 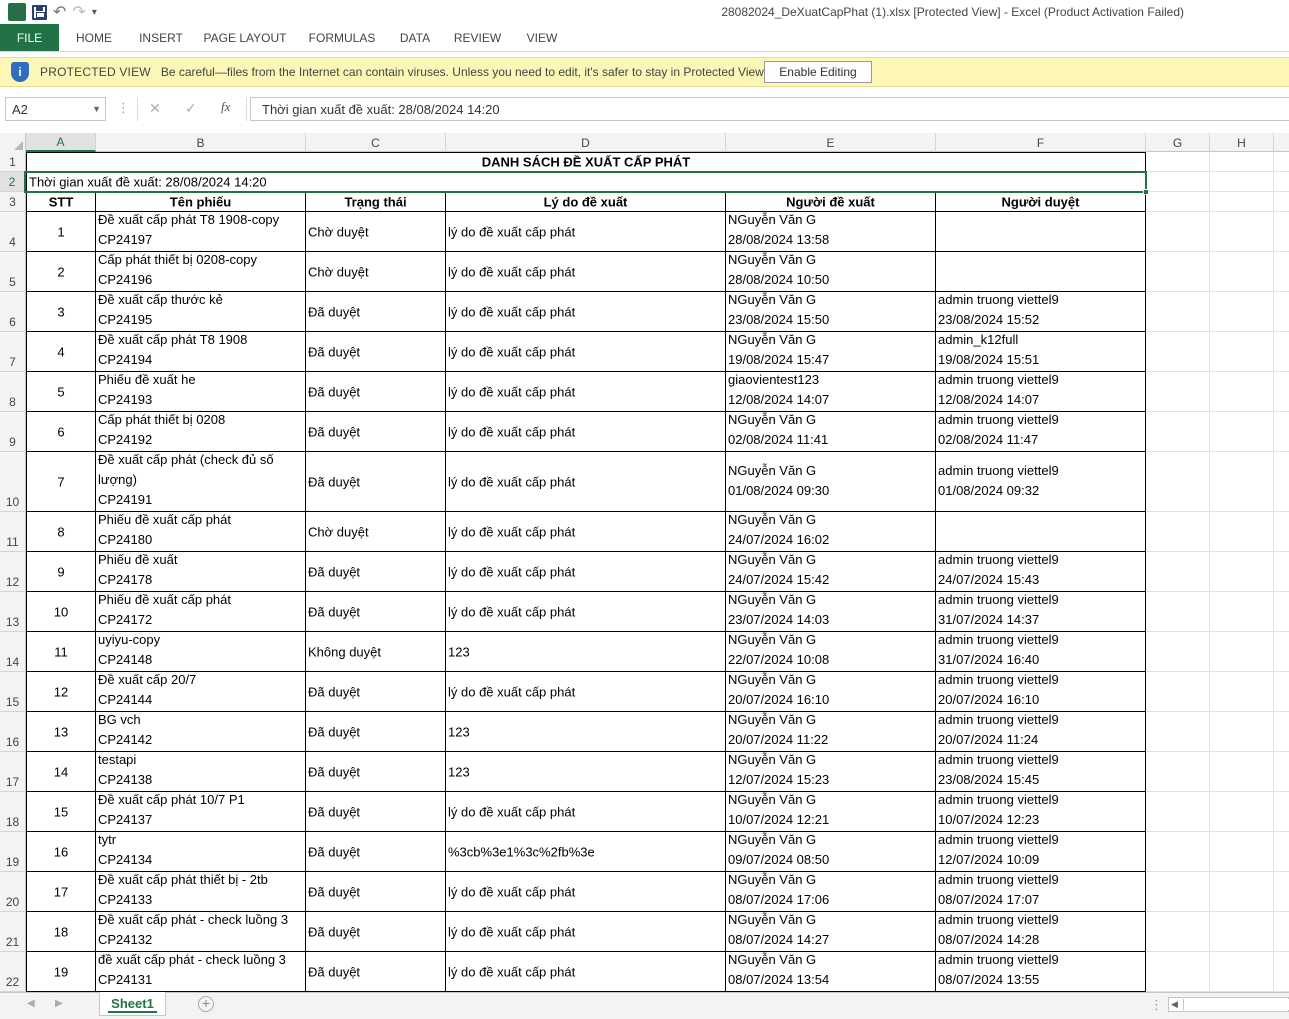 I want to click on stt-cell: 9, so click(x=61, y=572).